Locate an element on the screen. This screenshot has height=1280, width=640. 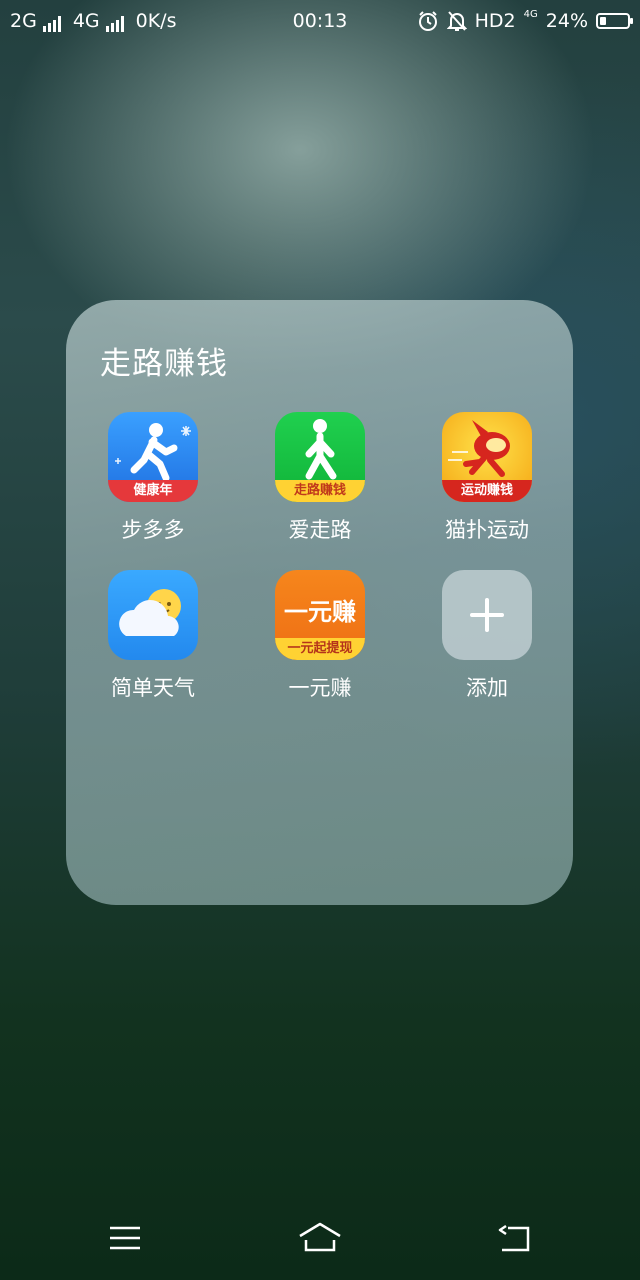
small-network-label: 4G is located at coordinates (530, 14).